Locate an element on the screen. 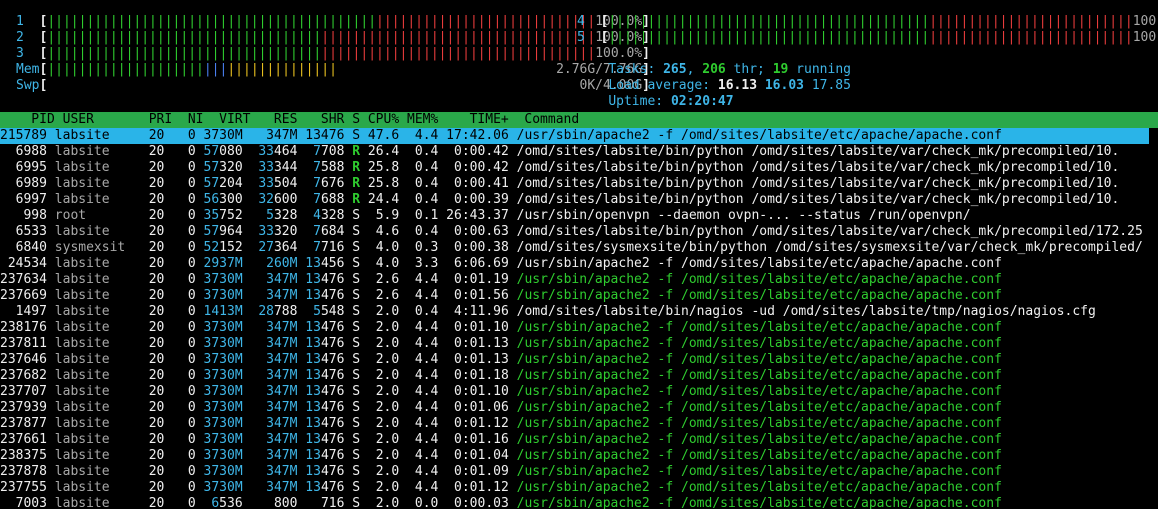 This screenshot has width=1158, height=509. process-user: root is located at coordinates (97, 215).